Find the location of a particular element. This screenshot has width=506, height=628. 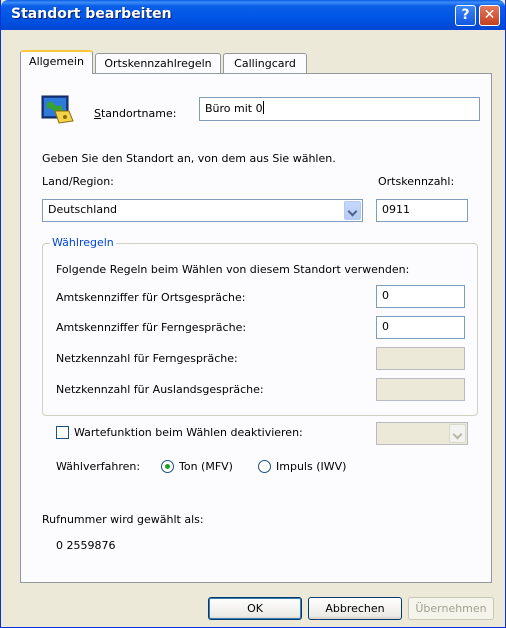

country-value: Deutschland is located at coordinates (83, 209).